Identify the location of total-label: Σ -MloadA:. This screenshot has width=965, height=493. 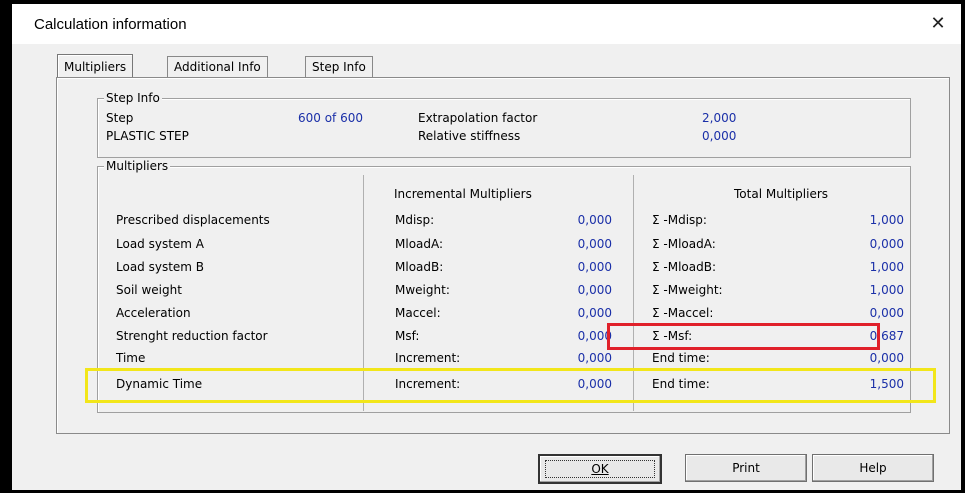
(684, 244).